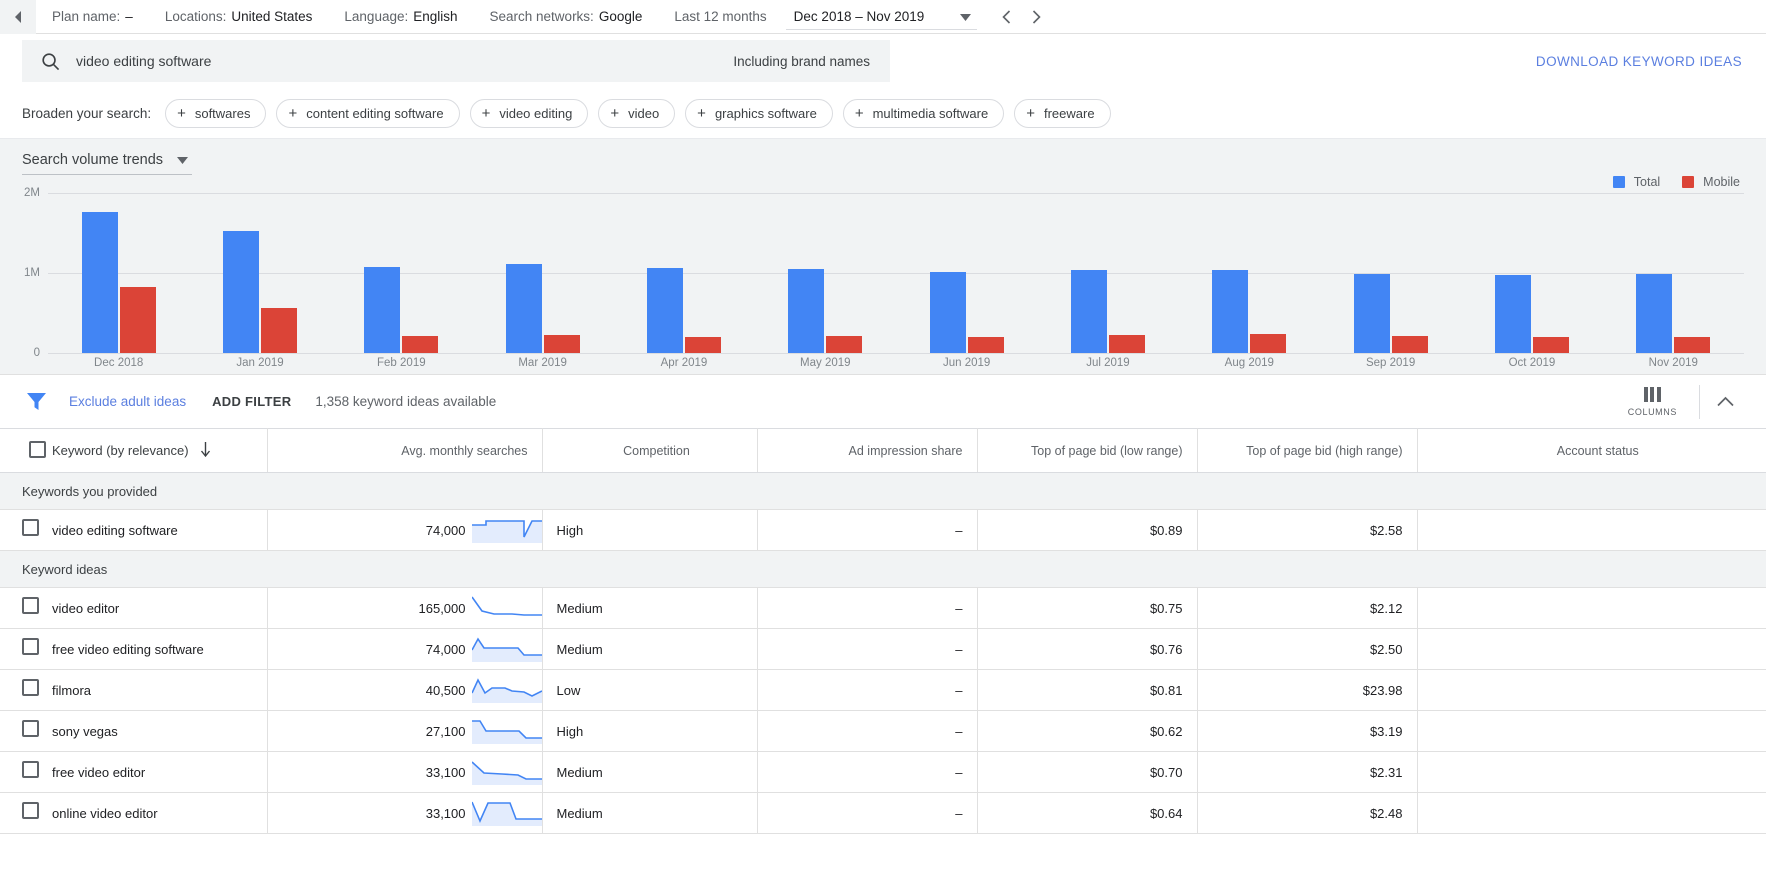  Describe the element at coordinates (160, 731) in the screenshot. I see `cell-keyword: sony vegas` at that location.